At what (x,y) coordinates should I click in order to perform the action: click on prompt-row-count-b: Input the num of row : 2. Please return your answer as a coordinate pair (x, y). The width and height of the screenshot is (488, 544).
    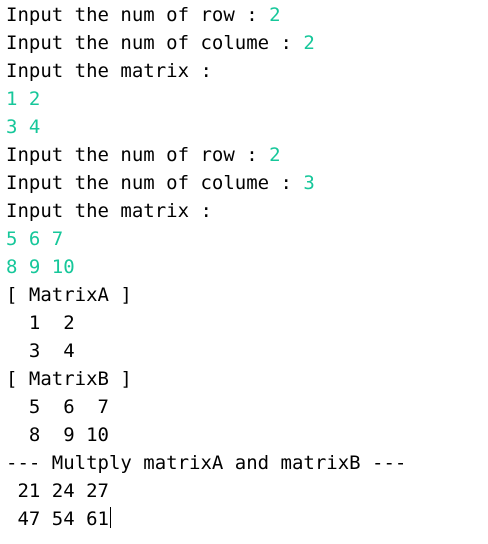
    Looking at the image, I should click on (245, 154).